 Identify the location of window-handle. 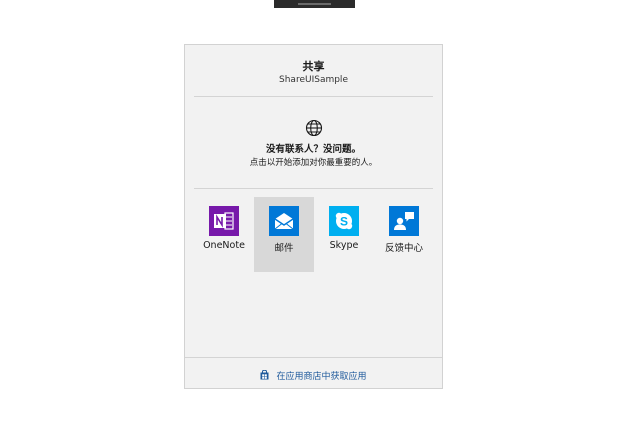
(314, 4).